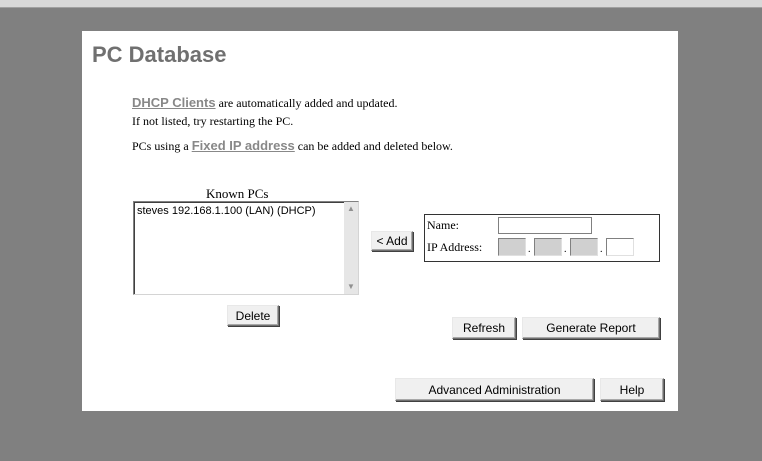 The width and height of the screenshot is (762, 461). I want to click on ip-octet-1-field, so click(512, 247).